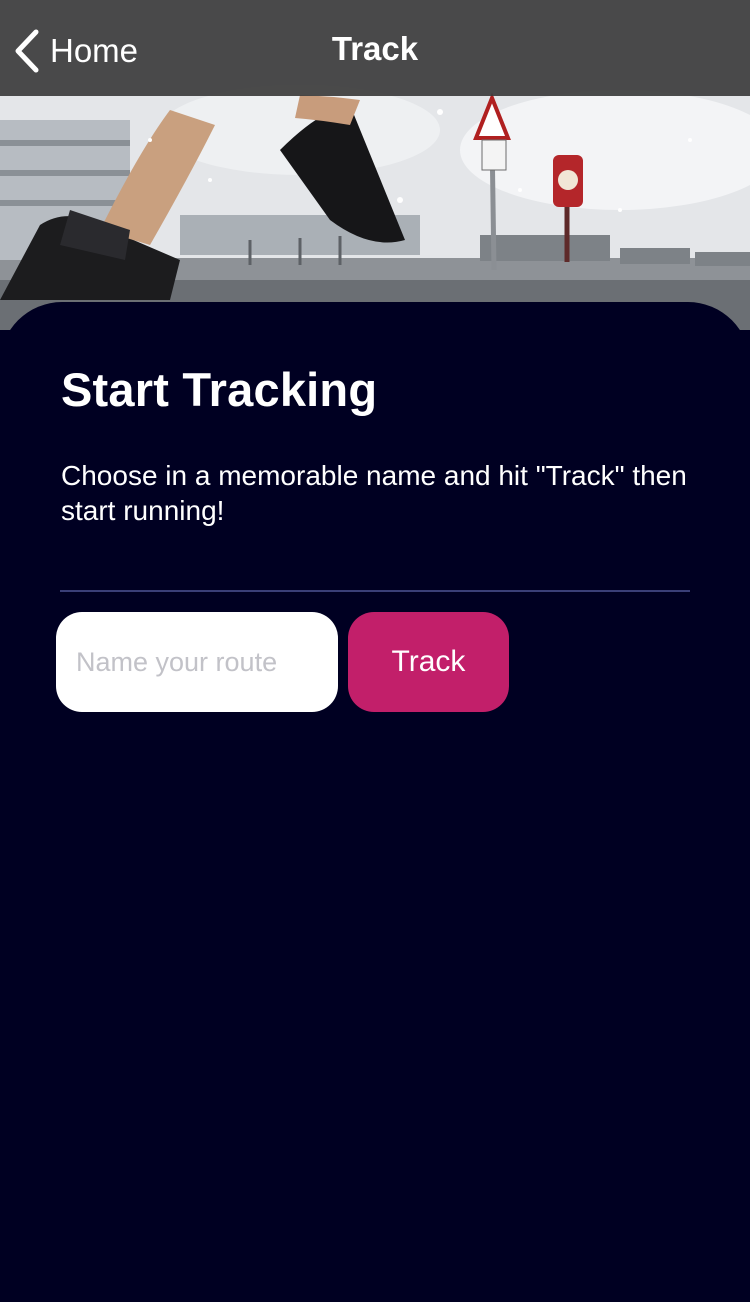 This screenshot has height=1302, width=750. Describe the element at coordinates (428, 662) in the screenshot. I see `track-button: Track` at that location.